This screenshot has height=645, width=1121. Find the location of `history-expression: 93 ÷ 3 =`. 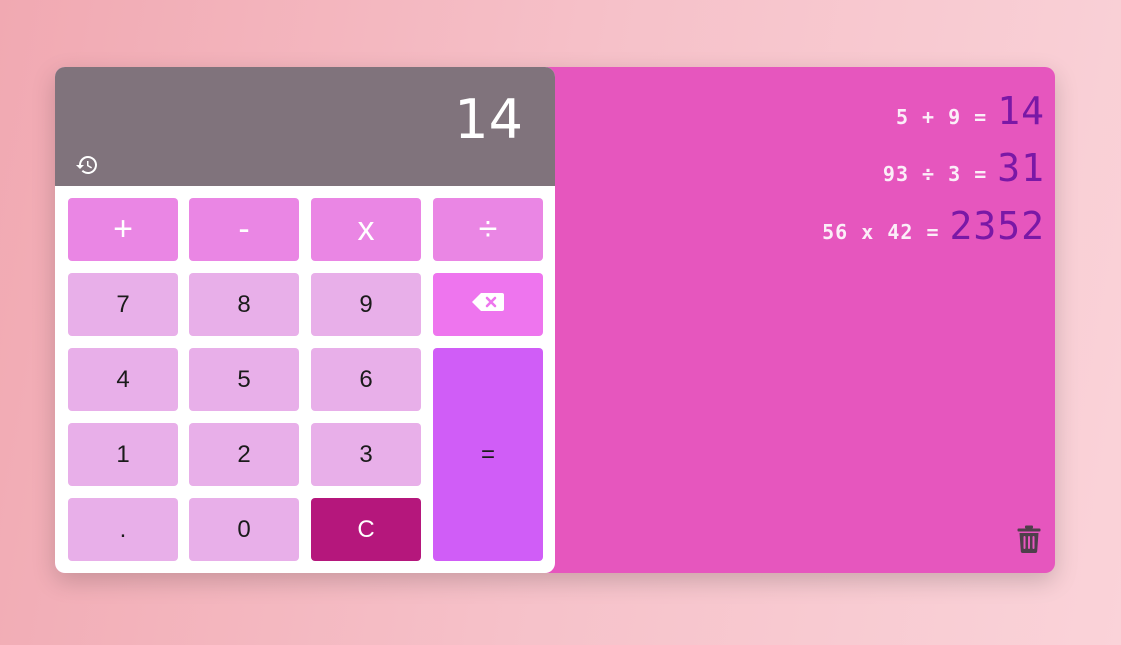

history-expression: 93 ÷ 3 = is located at coordinates (935, 174).